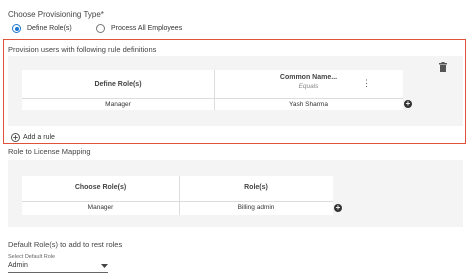  Describe the element at coordinates (49, 28) in the screenshot. I see `radio-define-roles-label: Define Role(s)` at that location.